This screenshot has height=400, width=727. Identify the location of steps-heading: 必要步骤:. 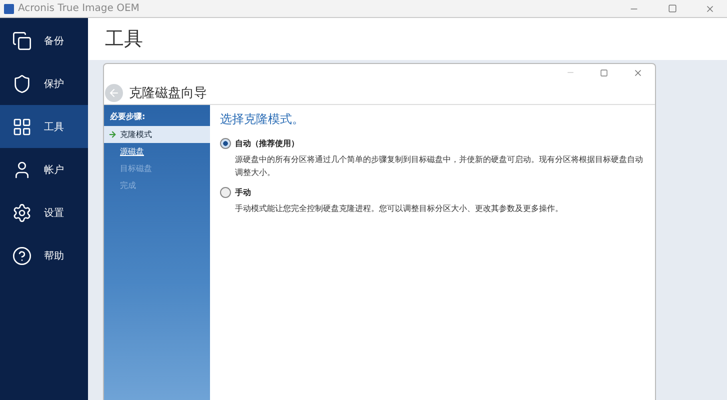
(127, 117).